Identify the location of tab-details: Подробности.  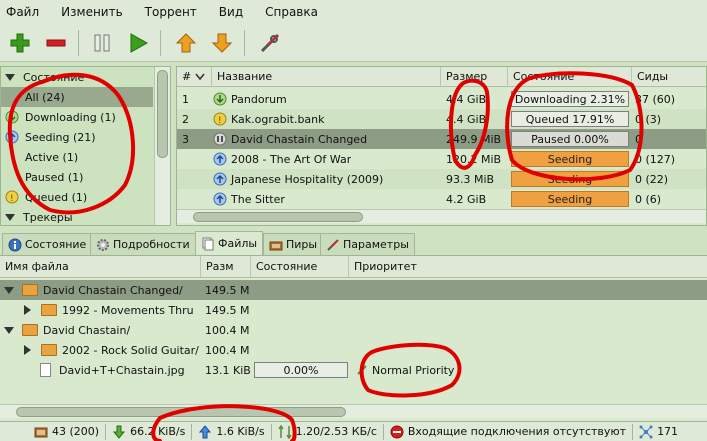
(143, 244).